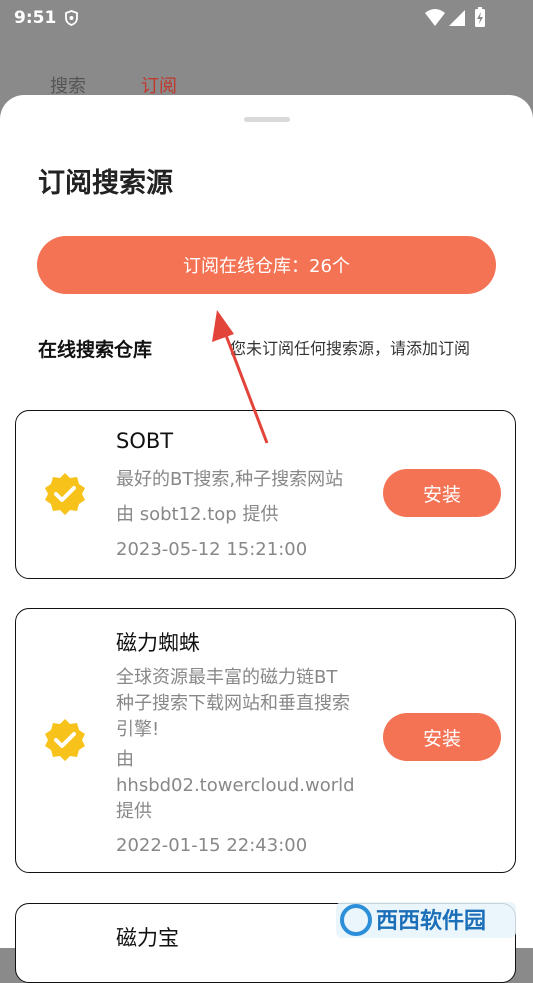 The height and width of the screenshot is (983, 533). What do you see at coordinates (457, 18) in the screenshot?
I see `cell-signal-icon` at bounding box center [457, 18].